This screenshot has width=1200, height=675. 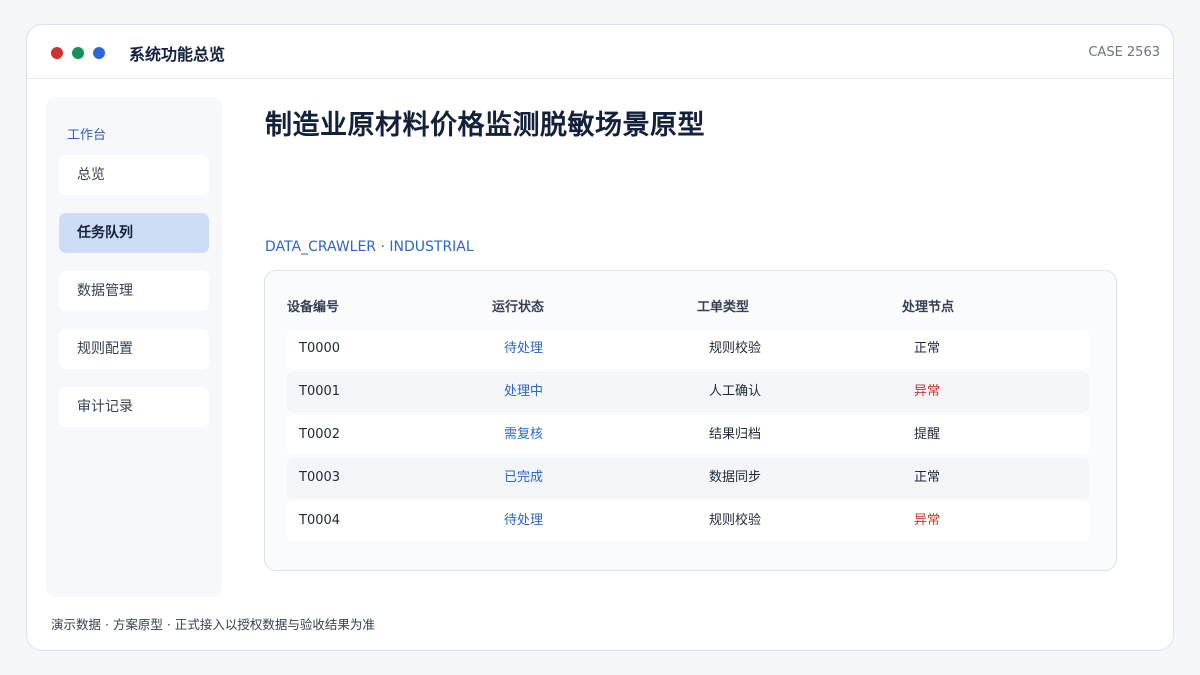 I want to click on app-title: 系统功能总览, so click(x=177, y=54).